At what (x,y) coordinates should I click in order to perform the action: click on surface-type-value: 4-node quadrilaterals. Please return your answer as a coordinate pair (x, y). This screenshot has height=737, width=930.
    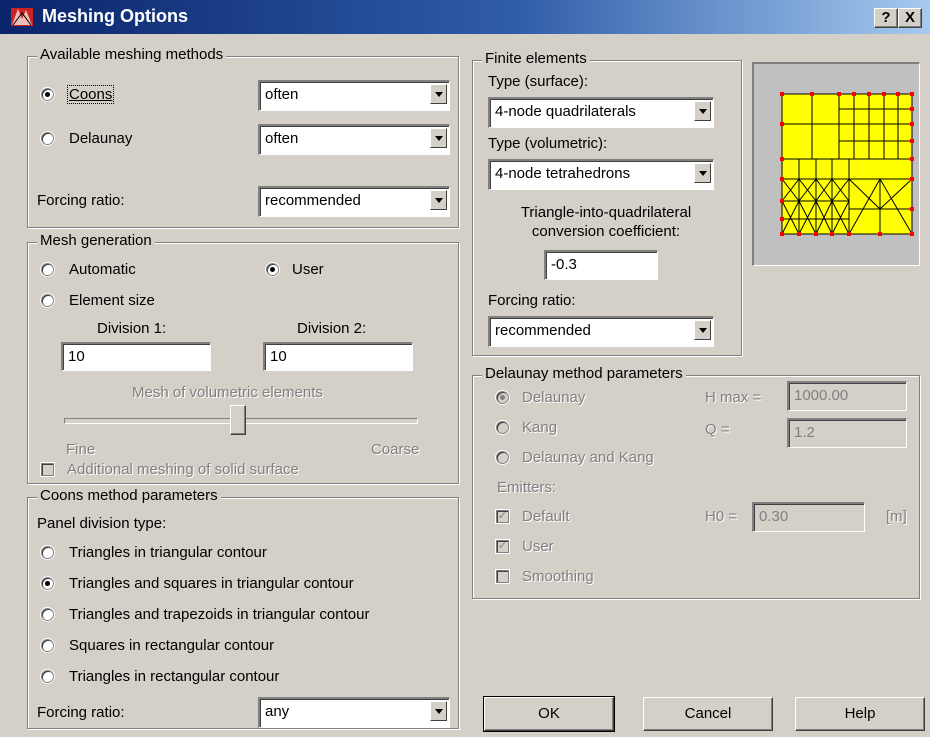
    Looking at the image, I should click on (565, 111).